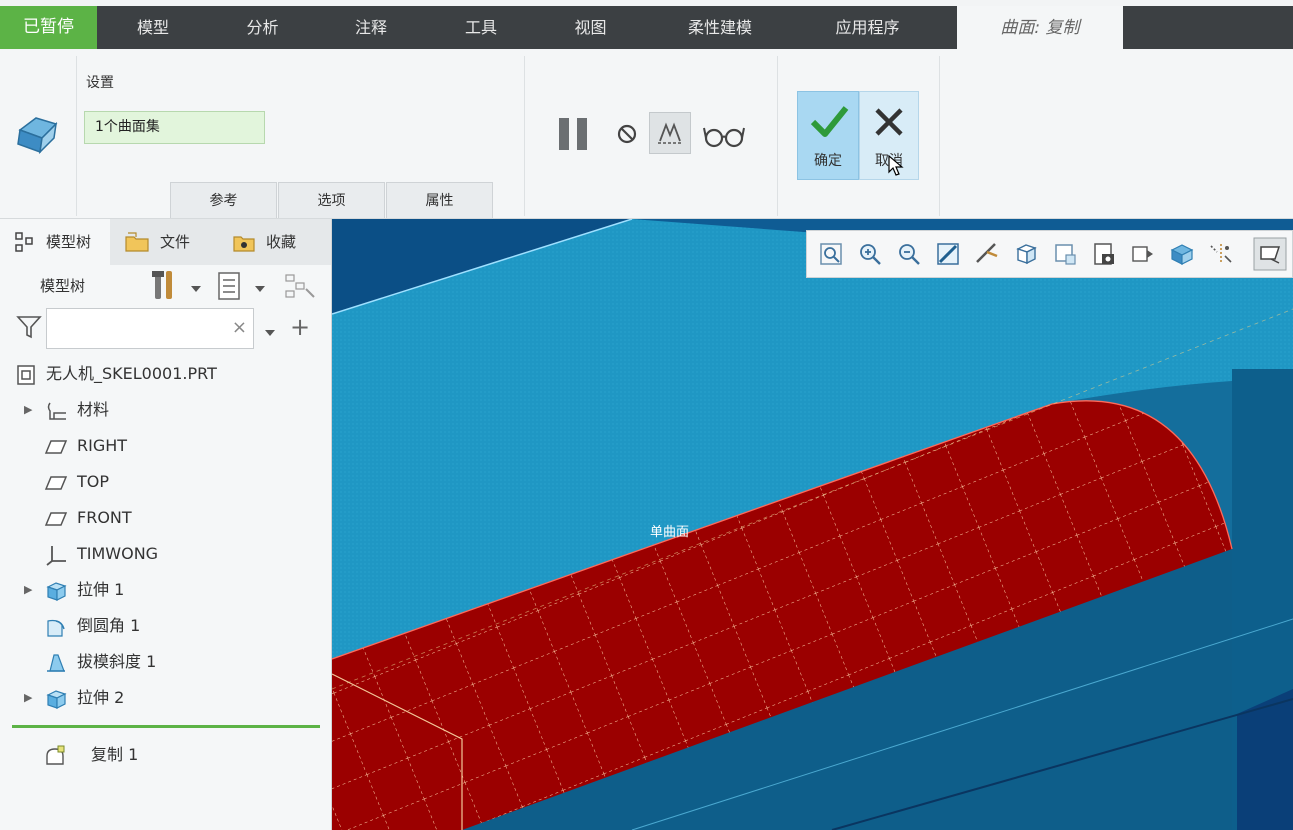  What do you see at coordinates (300, 286) in the screenshot?
I see `tree-columns-icon` at bounding box center [300, 286].